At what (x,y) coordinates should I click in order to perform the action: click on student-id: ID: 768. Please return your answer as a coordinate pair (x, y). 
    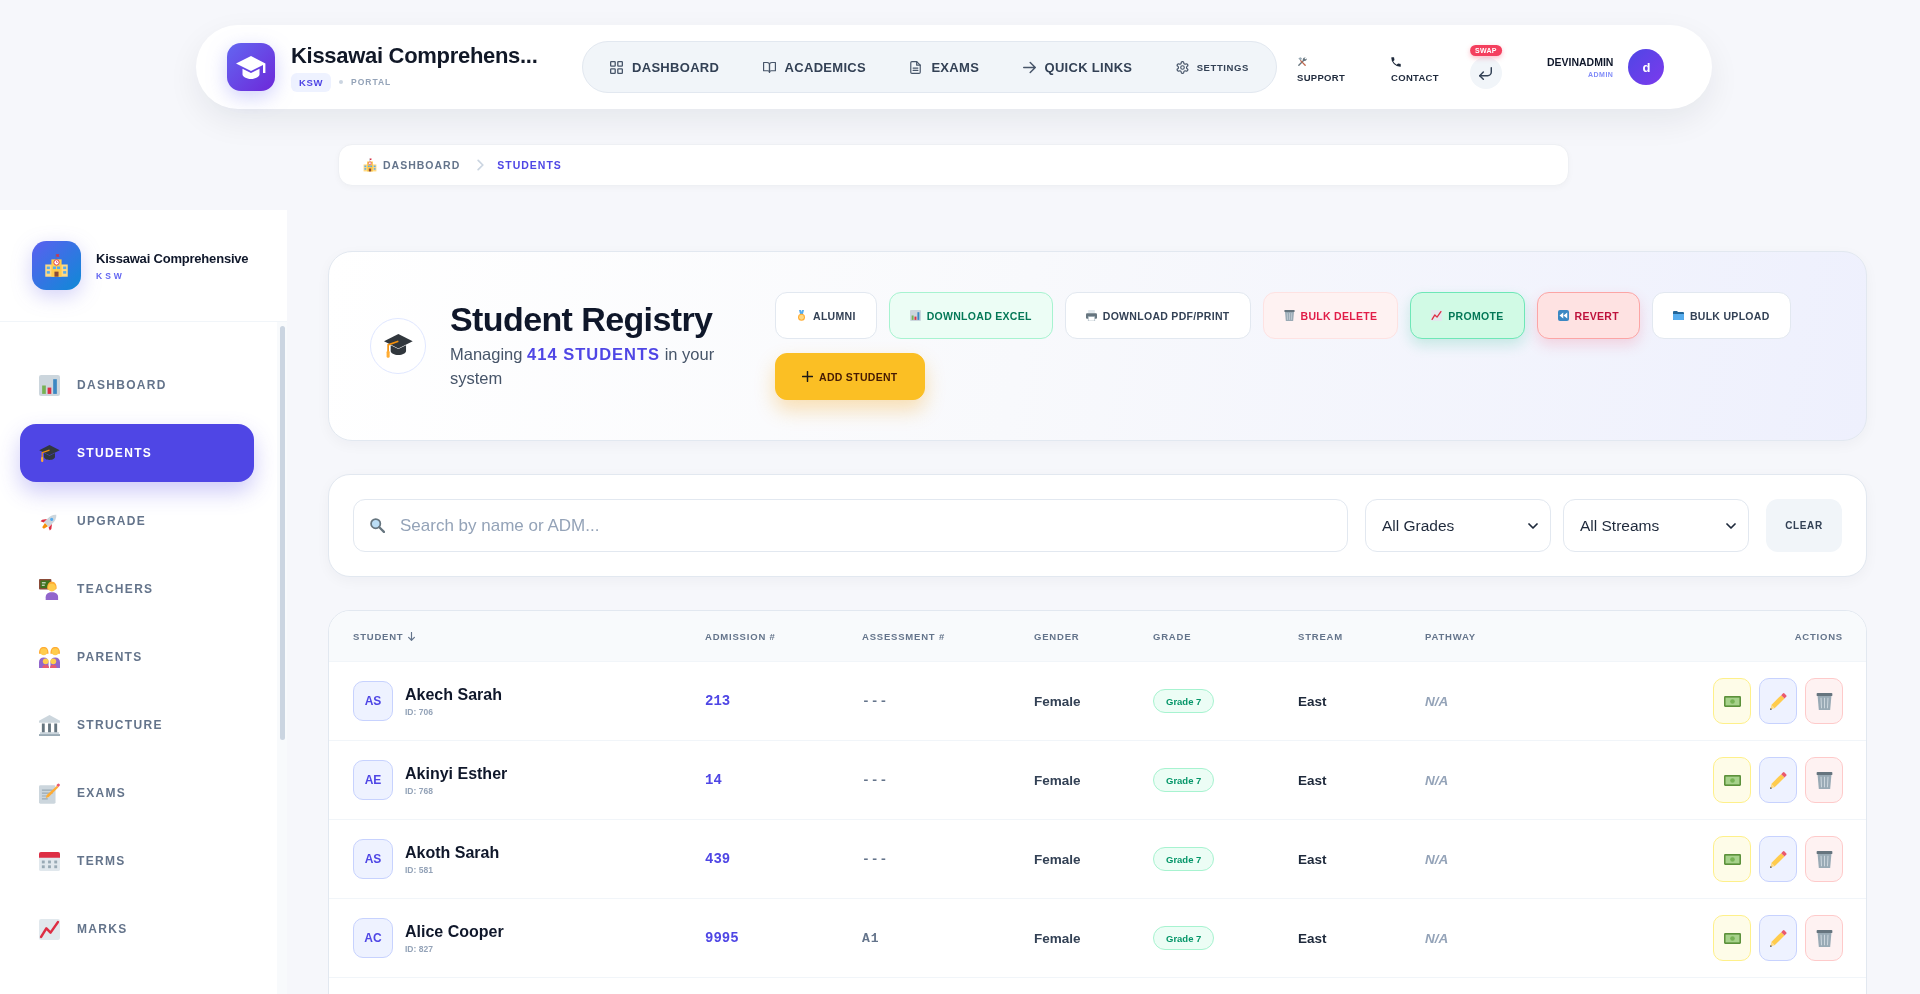
    Looking at the image, I should click on (419, 790).